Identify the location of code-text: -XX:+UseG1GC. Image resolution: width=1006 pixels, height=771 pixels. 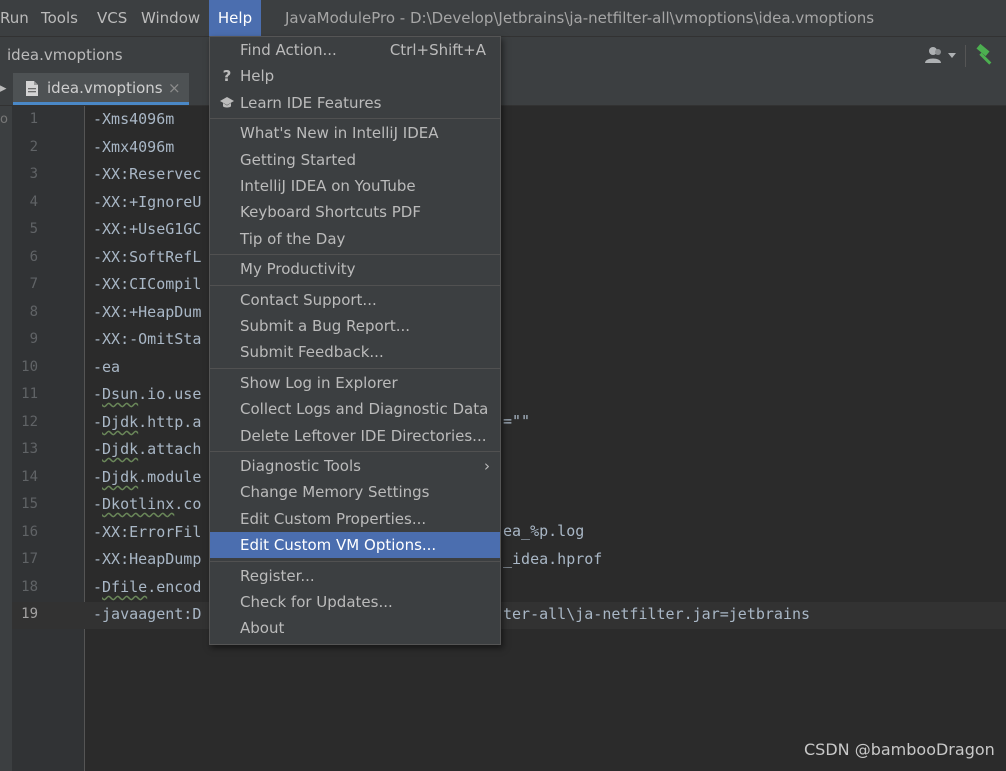
(147, 229).